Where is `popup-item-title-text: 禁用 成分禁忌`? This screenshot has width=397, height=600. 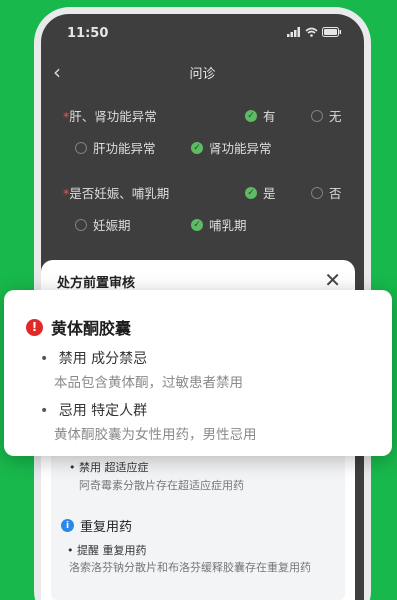
popup-item-title-text: 禁用 成分禁忌 is located at coordinates (103, 359).